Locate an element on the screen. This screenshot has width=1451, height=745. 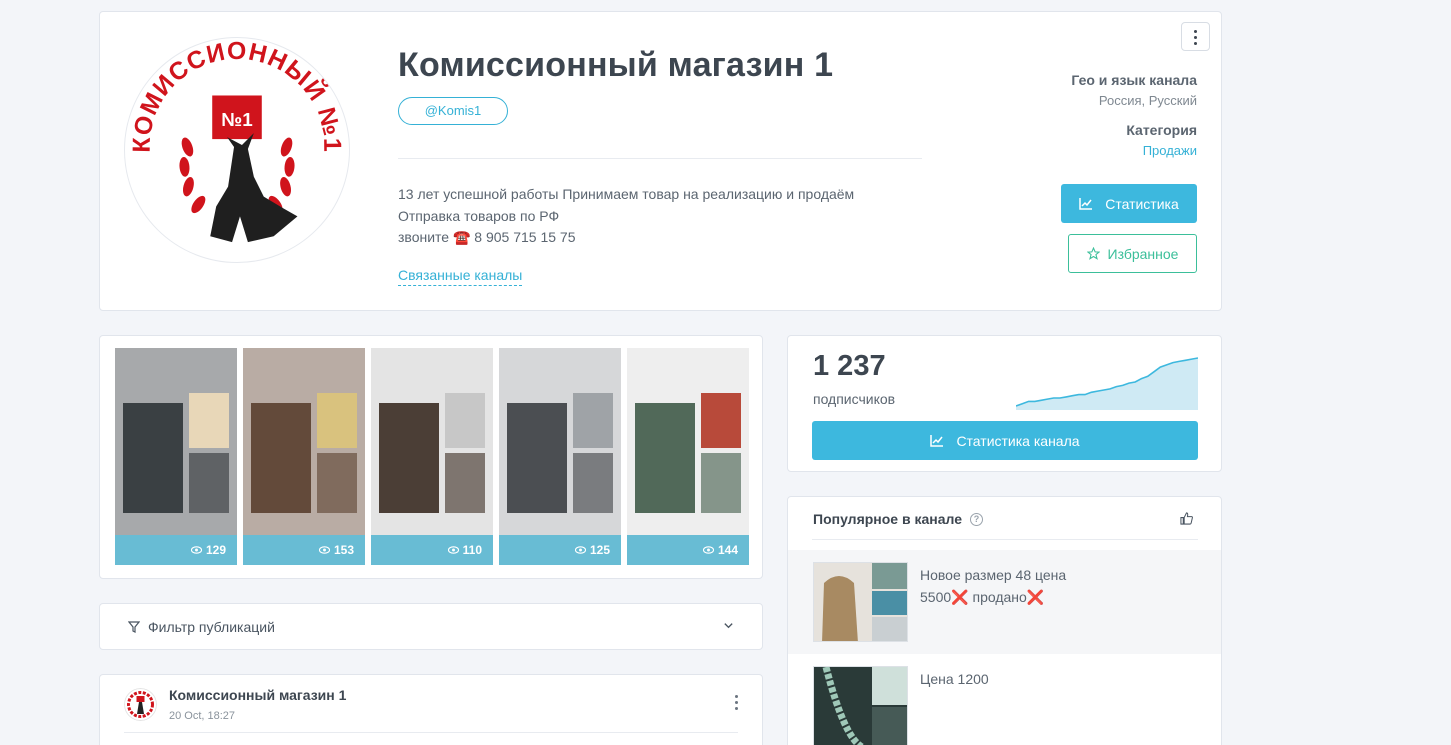
linked-channels-link: Связанные каналы is located at coordinates (460, 276).